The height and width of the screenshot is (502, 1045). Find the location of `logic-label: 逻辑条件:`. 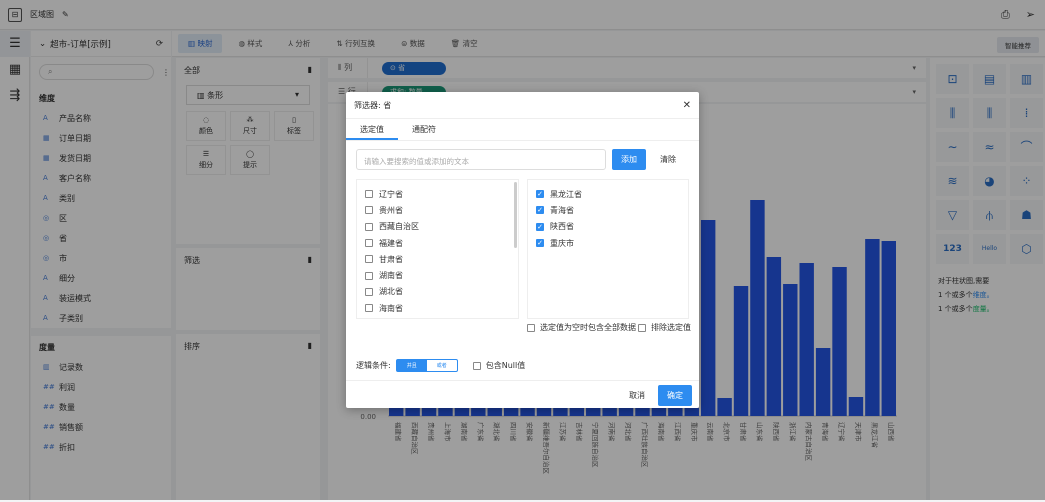

logic-label: 逻辑条件: is located at coordinates (373, 365).